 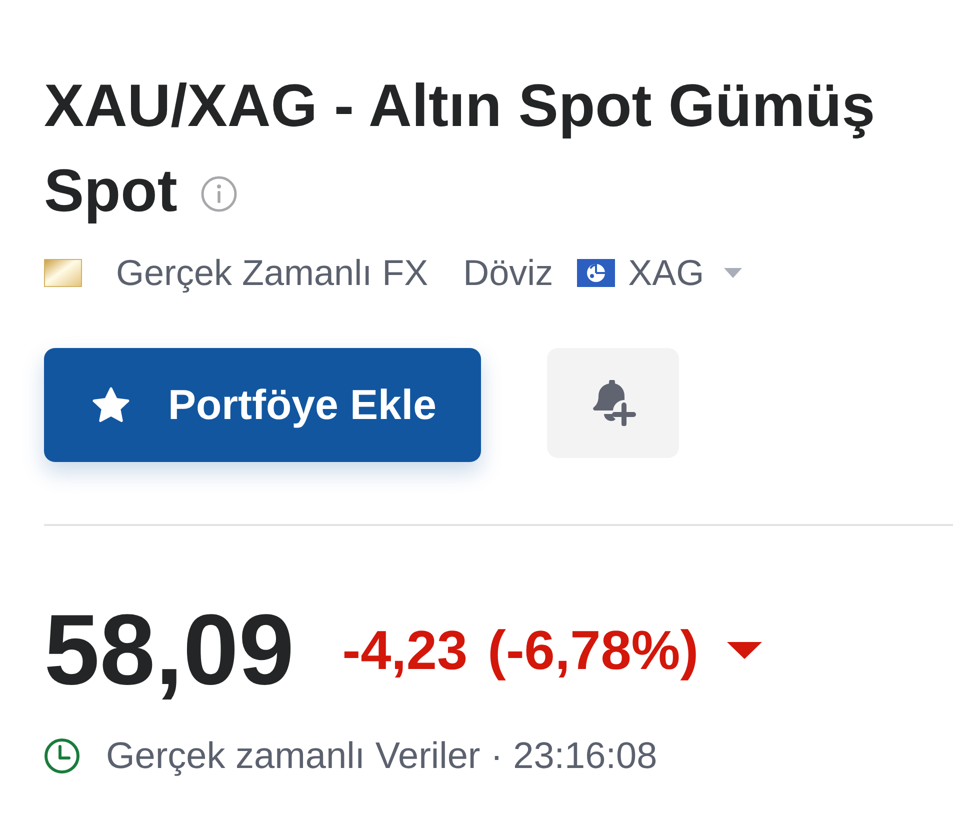 What do you see at coordinates (593, 650) in the screenshot?
I see `change-percent: (-6,78%)` at bounding box center [593, 650].